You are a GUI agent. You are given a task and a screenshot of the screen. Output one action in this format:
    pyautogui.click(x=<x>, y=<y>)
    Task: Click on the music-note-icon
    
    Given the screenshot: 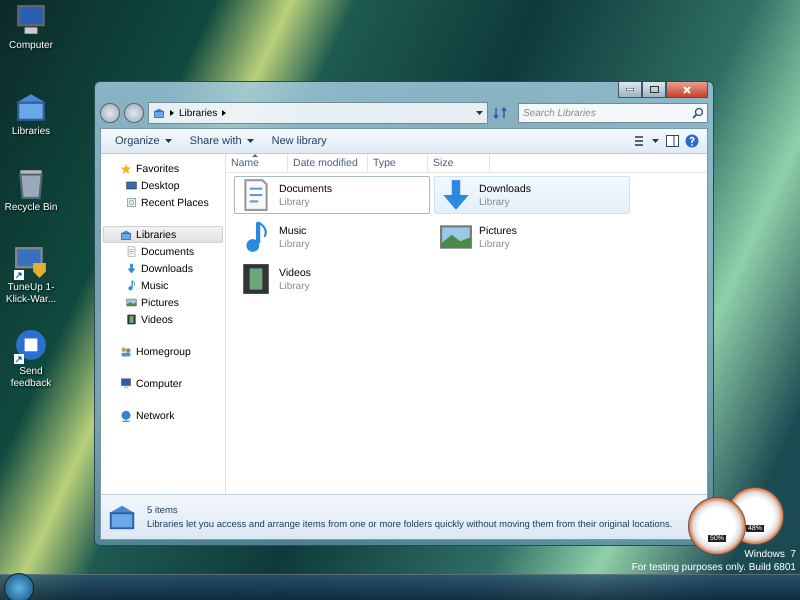 What is the action you would take?
    pyautogui.click(x=131, y=285)
    